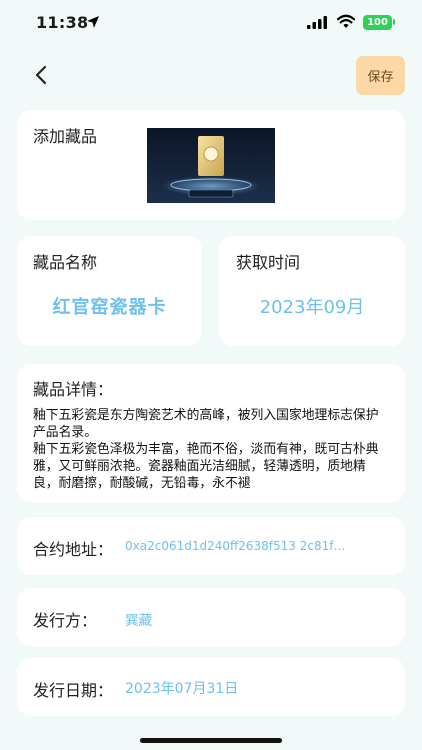  I want to click on location-arrow-icon, so click(93, 22).